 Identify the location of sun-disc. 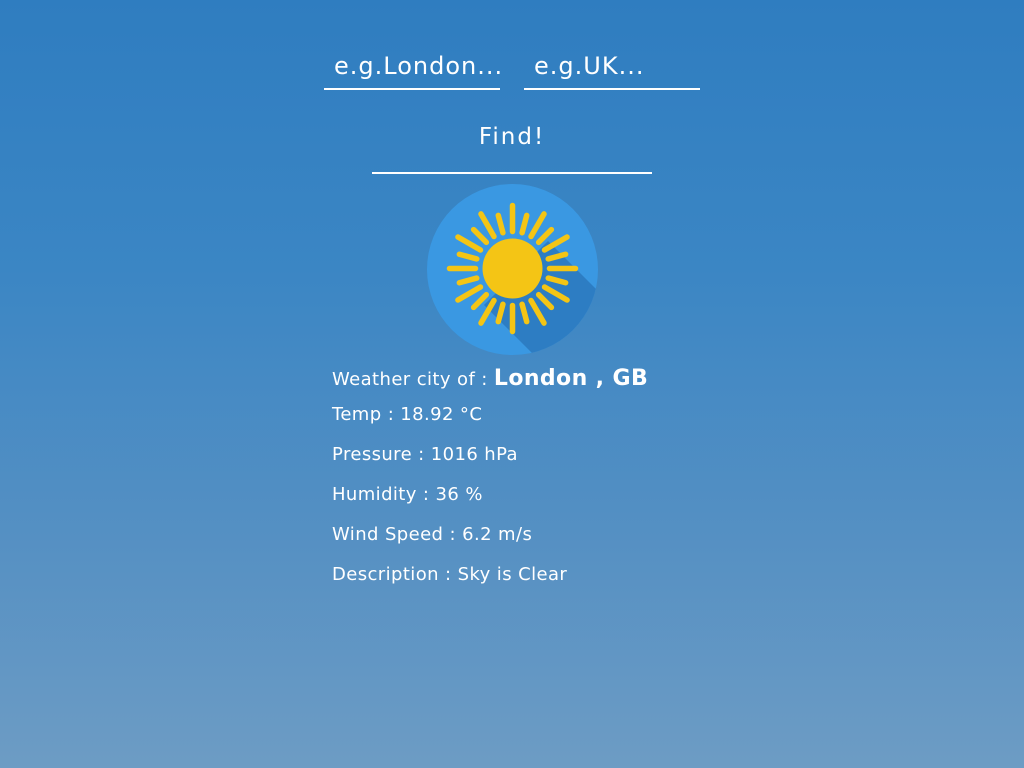
(512, 268).